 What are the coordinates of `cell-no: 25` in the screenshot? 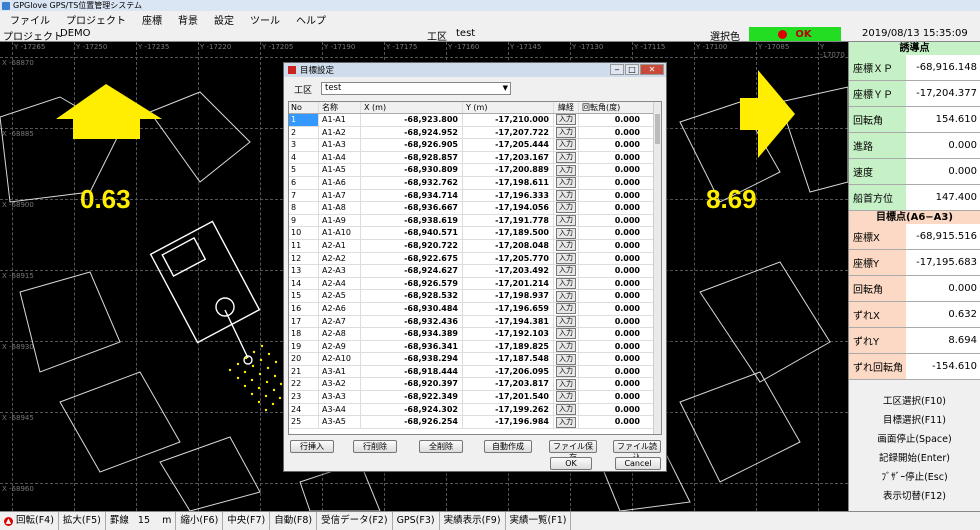 It's located at (304, 422).